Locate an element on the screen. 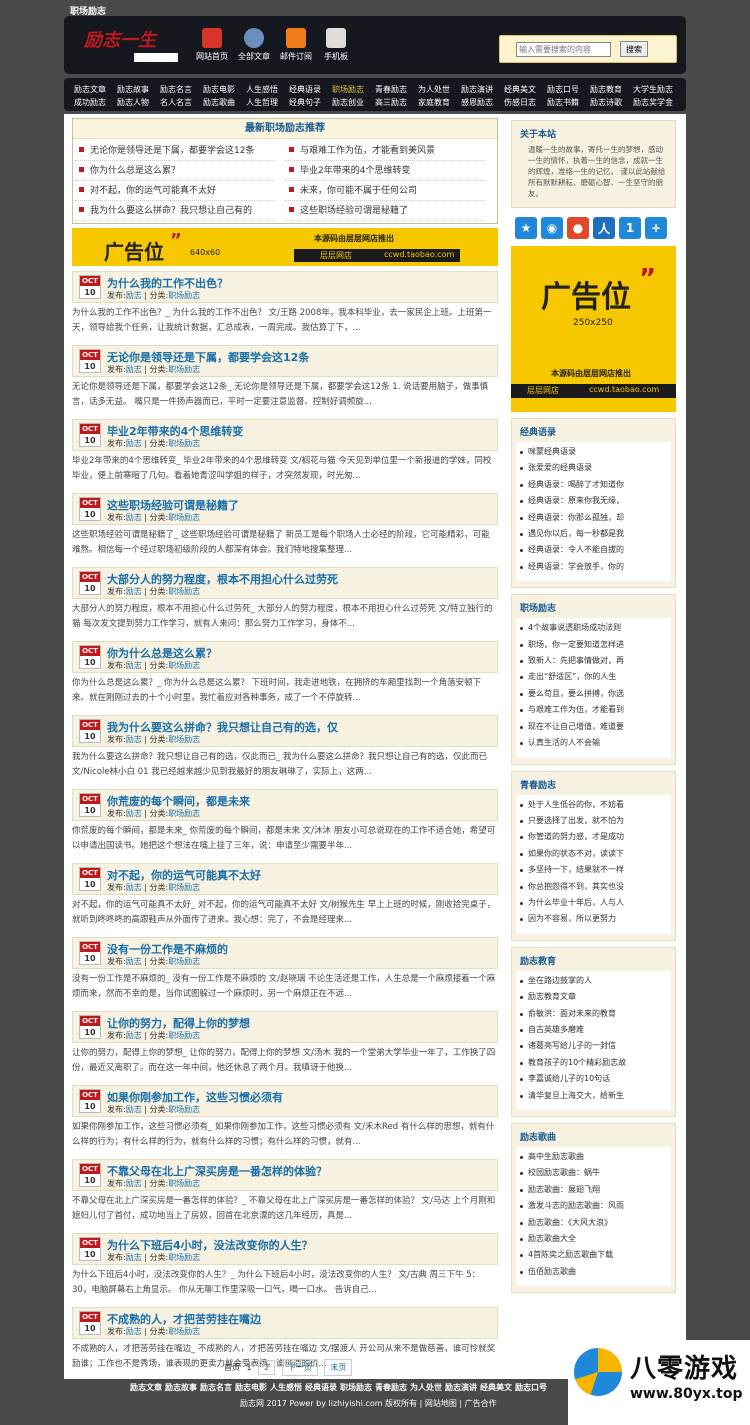  nav-item: 高三励志 is located at coordinates (396, 102).